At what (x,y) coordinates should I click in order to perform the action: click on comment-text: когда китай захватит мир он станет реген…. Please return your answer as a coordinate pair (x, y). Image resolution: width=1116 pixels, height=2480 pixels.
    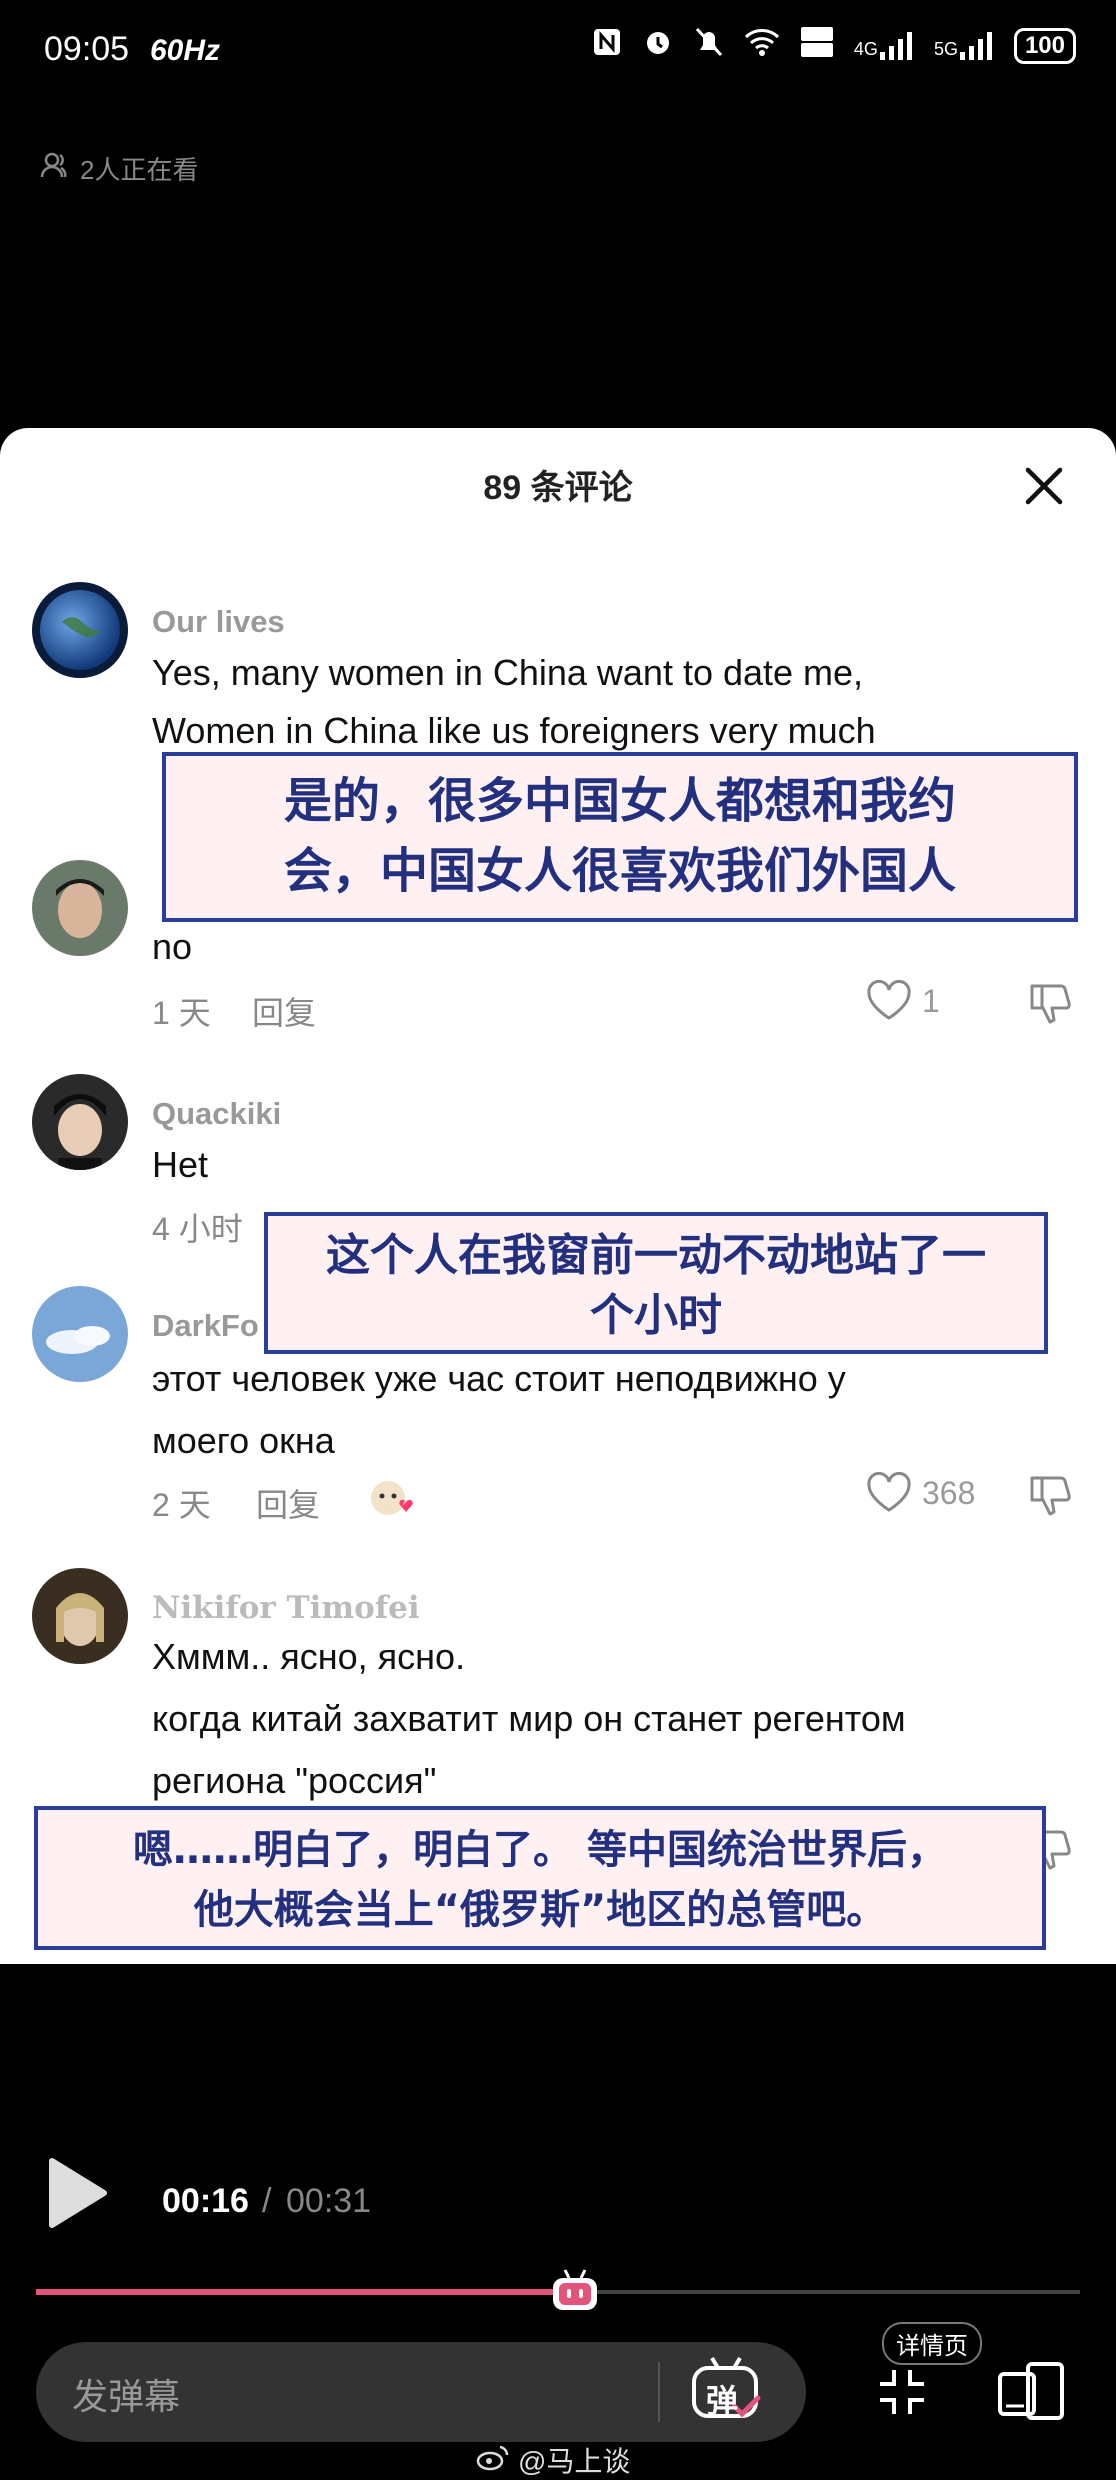
    Looking at the image, I should click on (529, 1718).